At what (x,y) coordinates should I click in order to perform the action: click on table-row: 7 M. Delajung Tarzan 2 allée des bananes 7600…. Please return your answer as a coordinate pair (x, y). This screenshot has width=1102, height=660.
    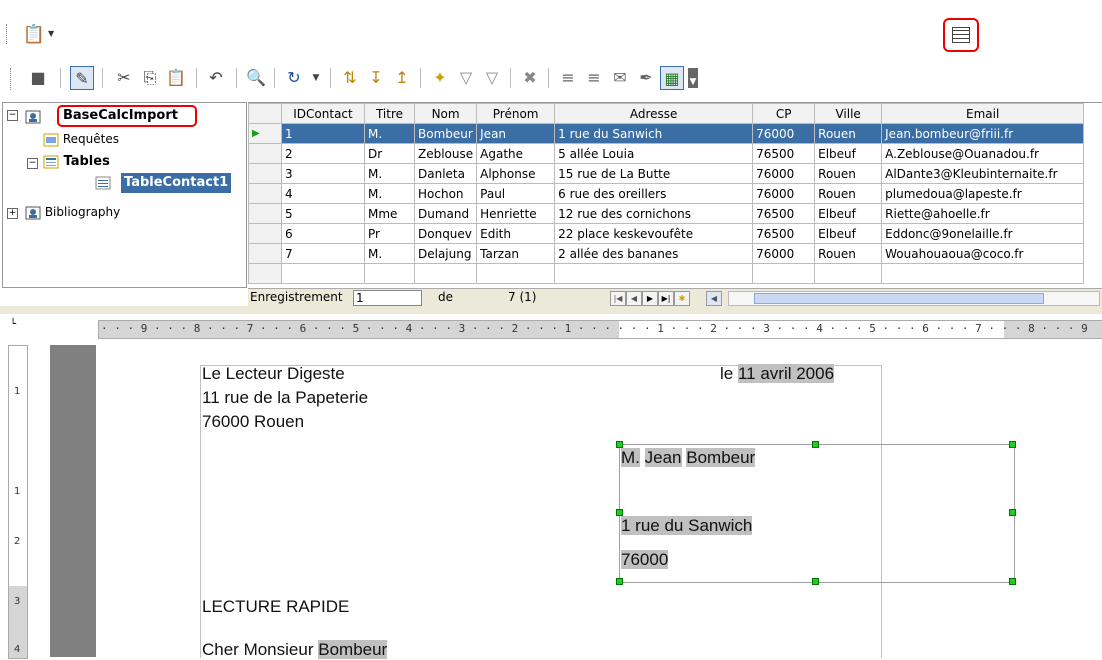
    Looking at the image, I should click on (666, 253).